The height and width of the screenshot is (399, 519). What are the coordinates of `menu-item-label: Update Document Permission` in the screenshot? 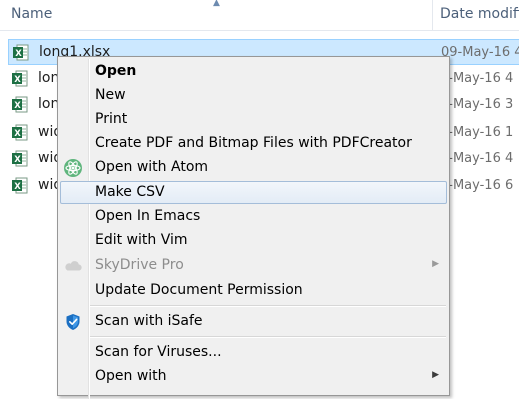 It's located at (199, 290).